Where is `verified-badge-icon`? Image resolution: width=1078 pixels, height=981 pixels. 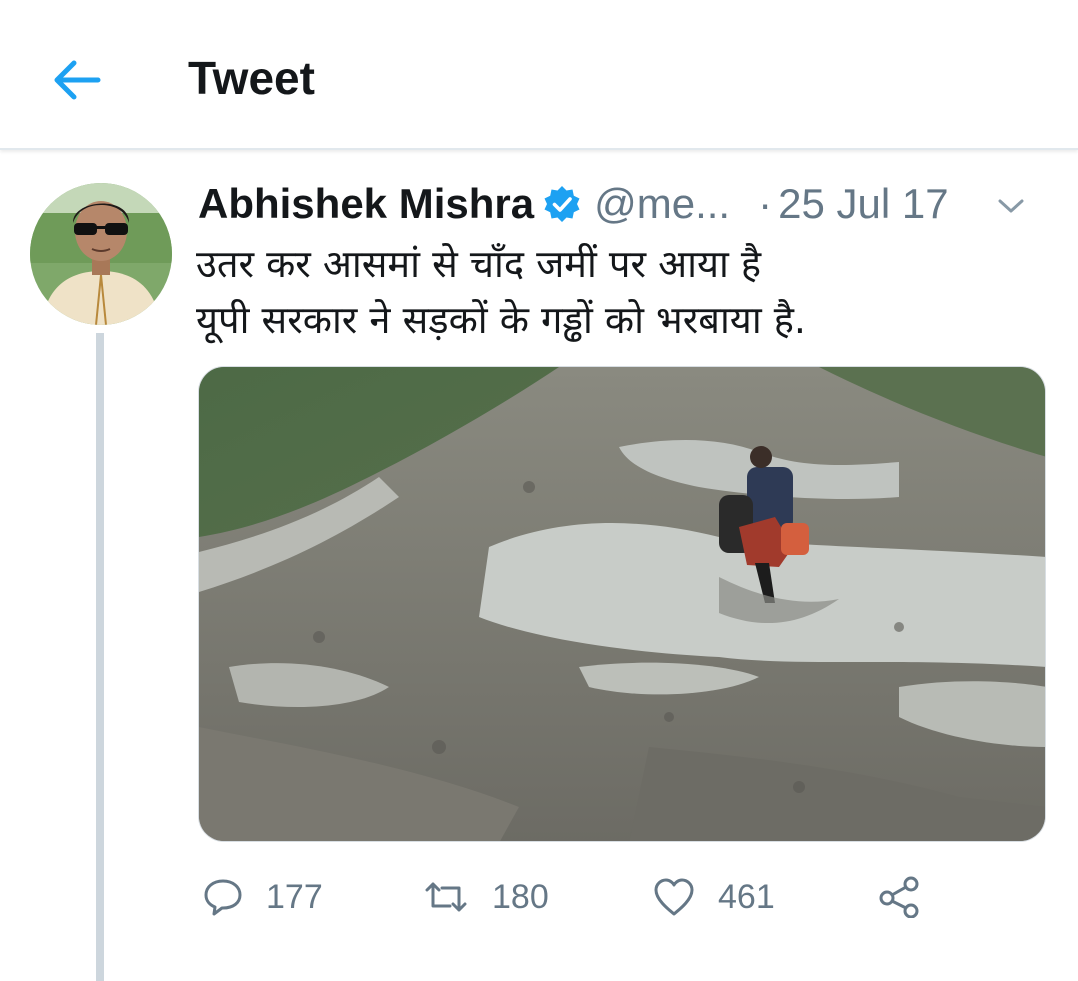 verified-badge-icon is located at coordinates (562, 204).